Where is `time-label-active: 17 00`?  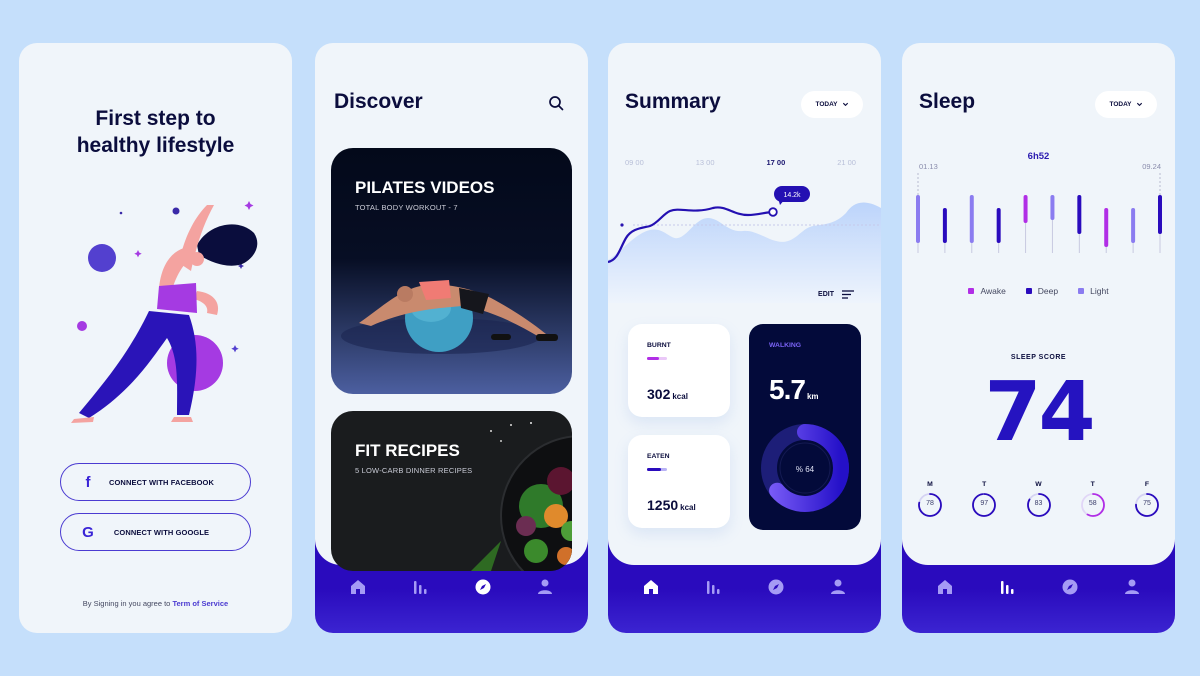
time-label-active: 17 00 is located at coordinates (776, 162).